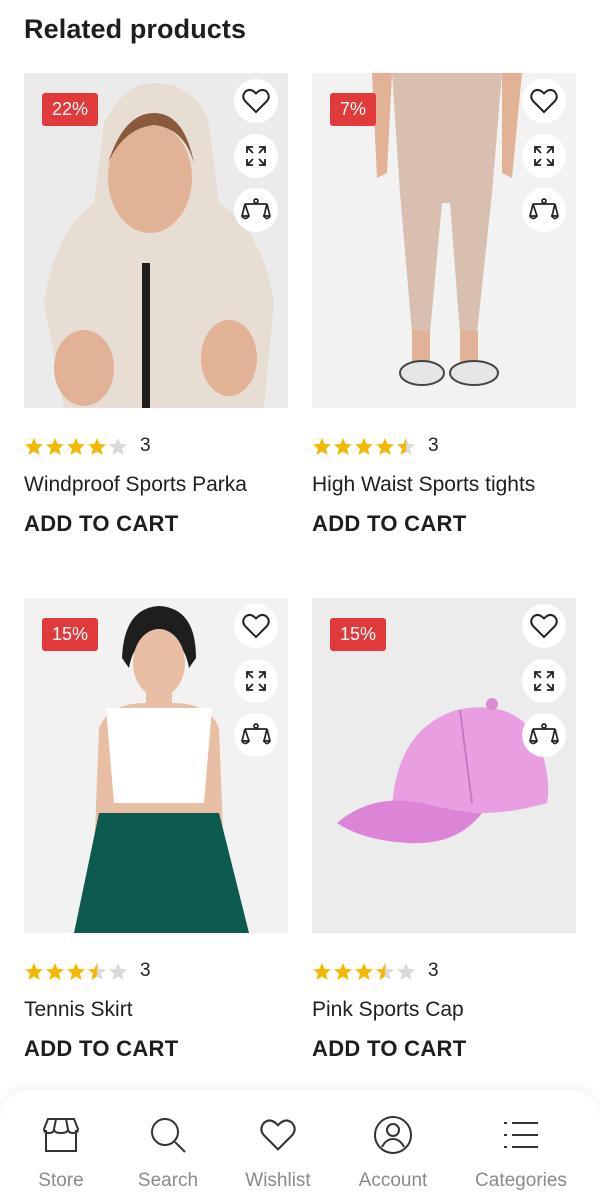  Describe the element at coordinates (61, 1135) in the screenshot. I see `store-icon` at that location.